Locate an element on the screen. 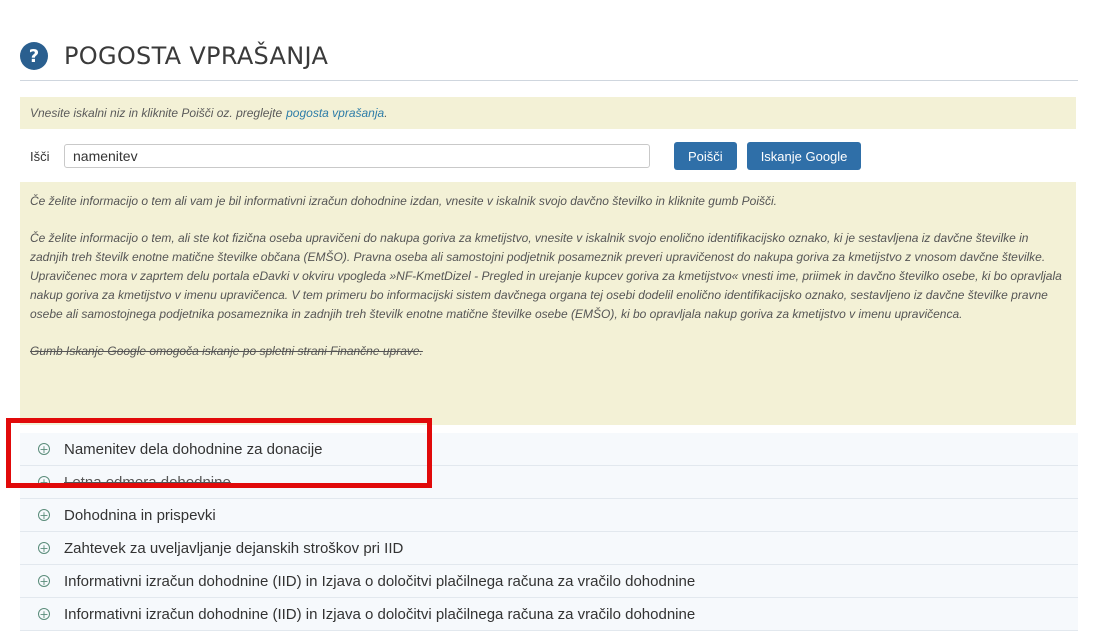  faq-item: + Dohodnina in prispevki is located at coordinates (549, 515).